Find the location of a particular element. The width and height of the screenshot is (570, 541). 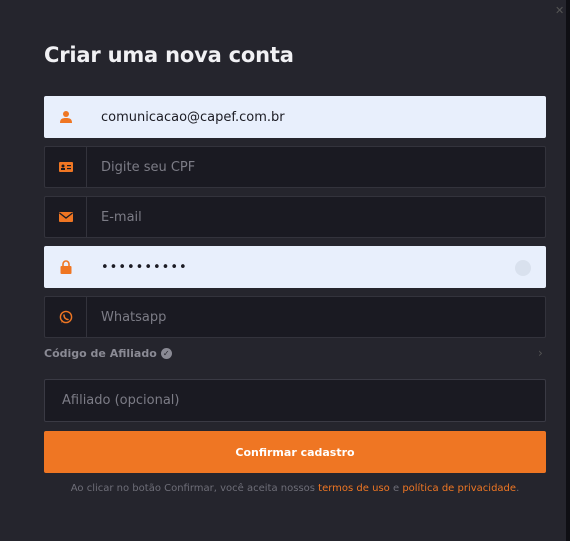

affiliate-label: Código de Afiliado is located at coordinates (100, 353).